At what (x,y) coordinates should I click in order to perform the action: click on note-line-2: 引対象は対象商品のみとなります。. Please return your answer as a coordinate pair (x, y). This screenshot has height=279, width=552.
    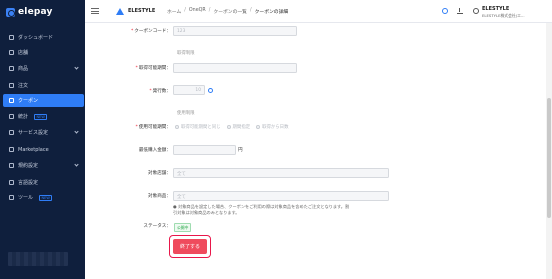
    Looking at the image, I should click on (206, 213).